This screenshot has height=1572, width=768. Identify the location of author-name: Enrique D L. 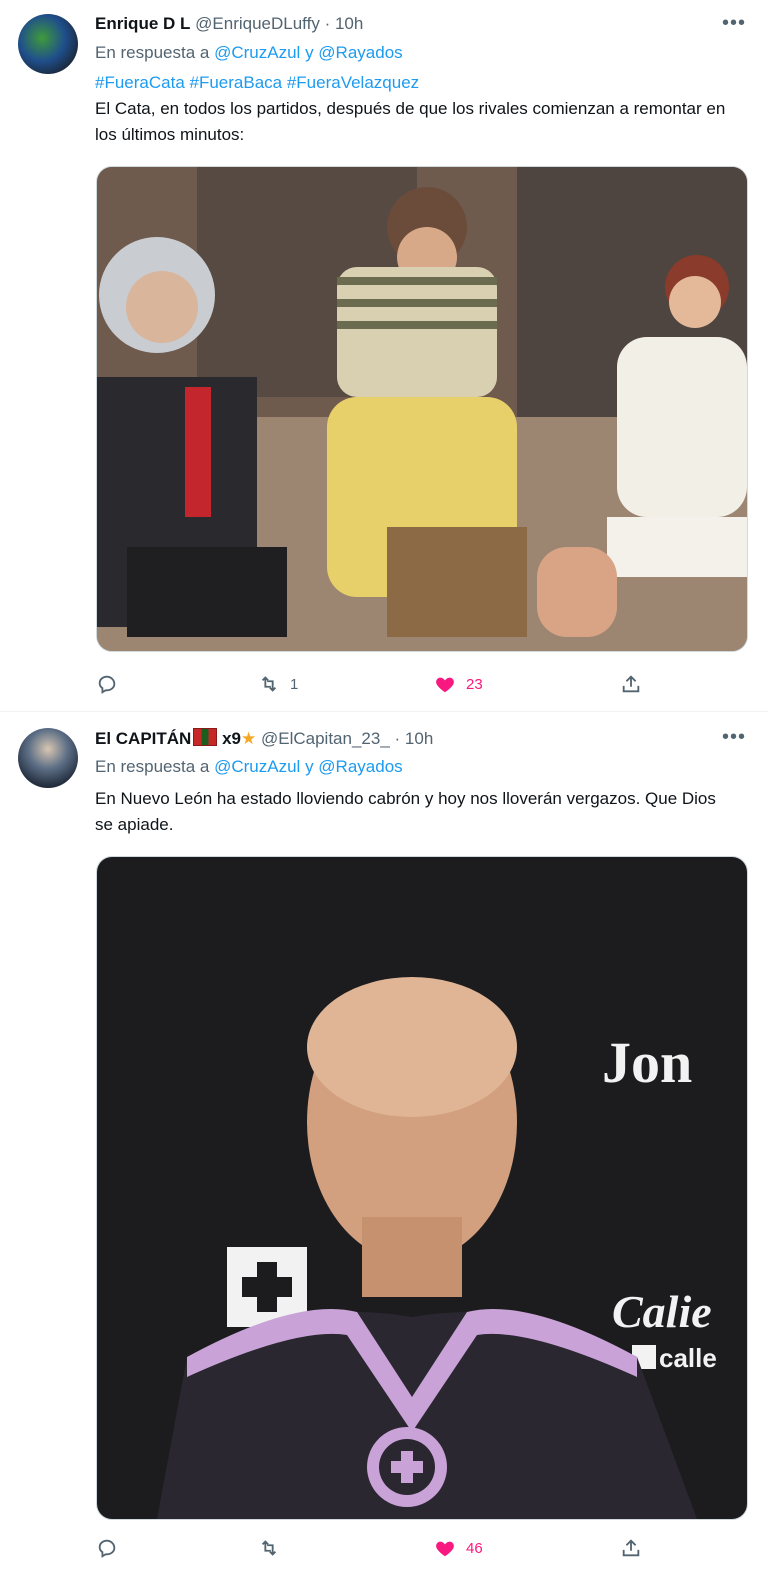
(142, 23).